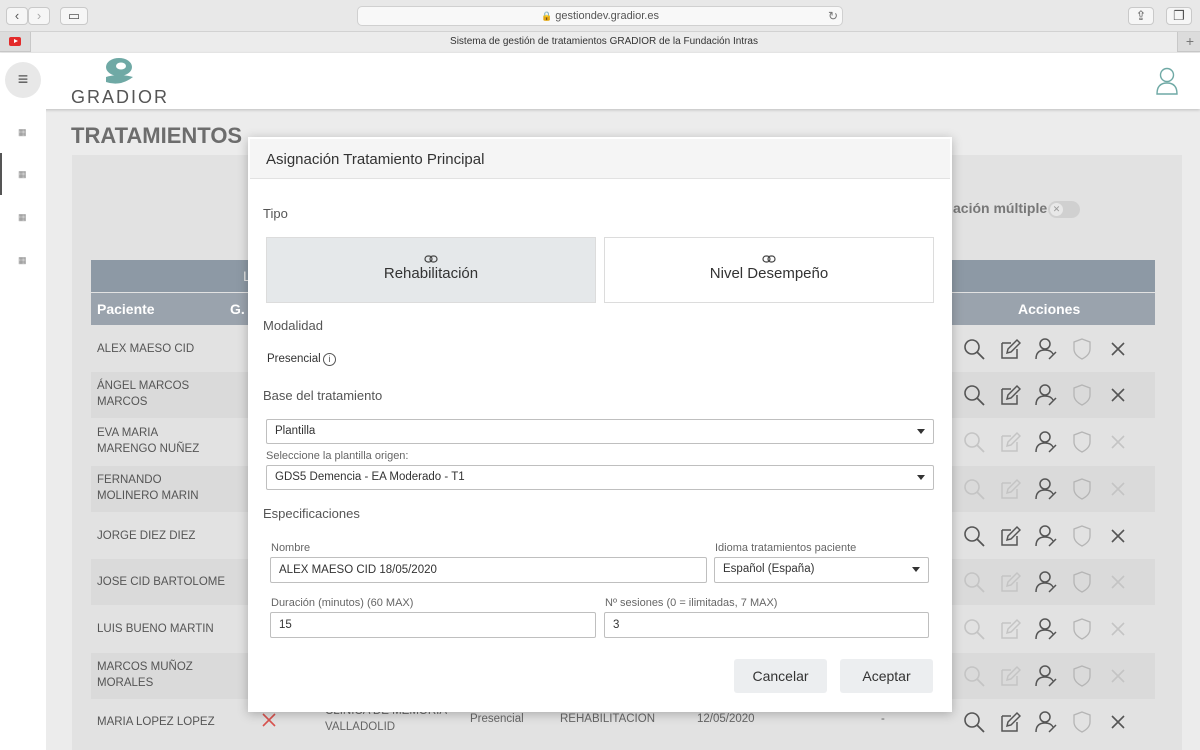 Image resolution: width=1200 pixels, height=750 pixels. Describe the element at coordinates (161, 582) in the screenshot. I see `patient-name: JOSE CID BARTOLOME` at that location.